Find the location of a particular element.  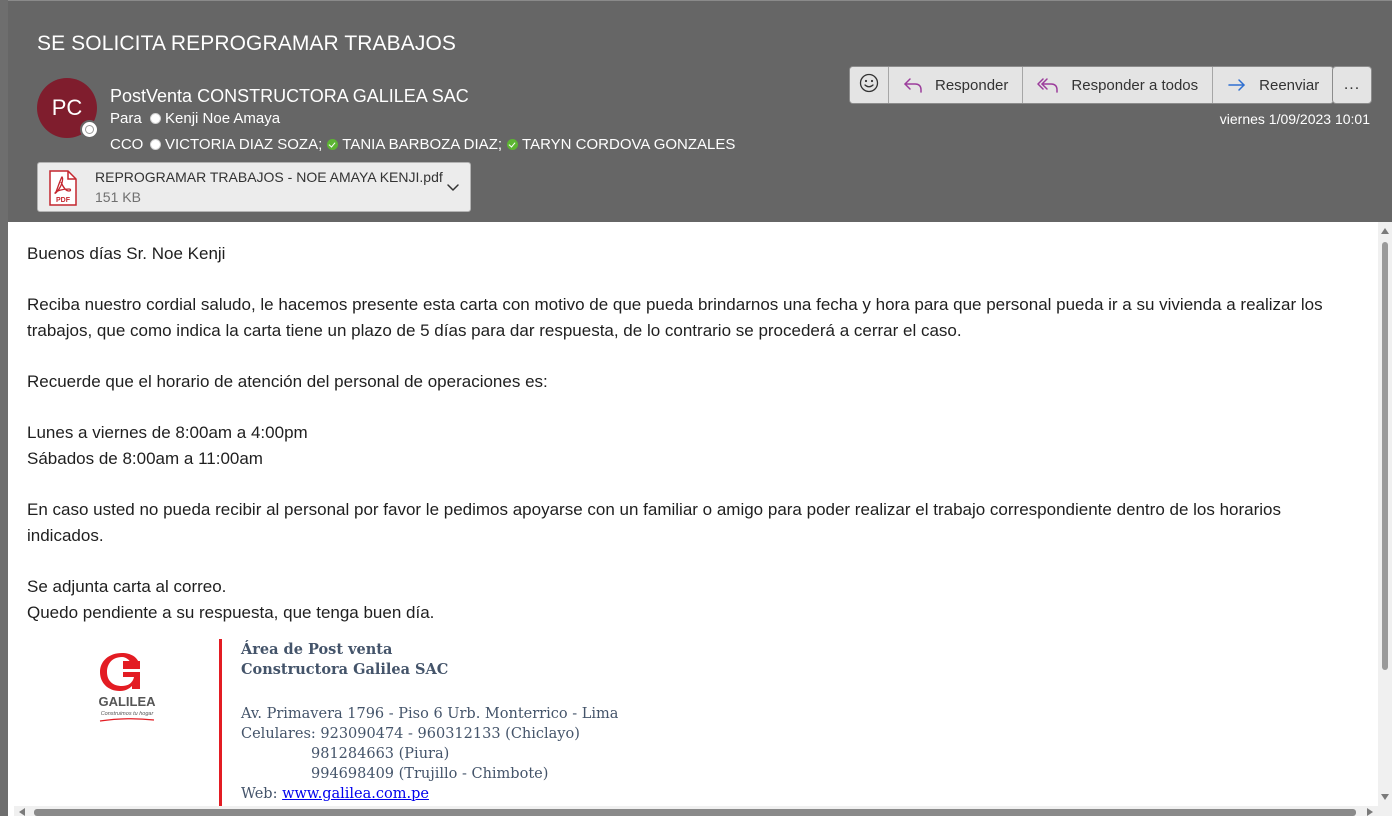

reply-button: Responder is located at coordinates (956, 85).